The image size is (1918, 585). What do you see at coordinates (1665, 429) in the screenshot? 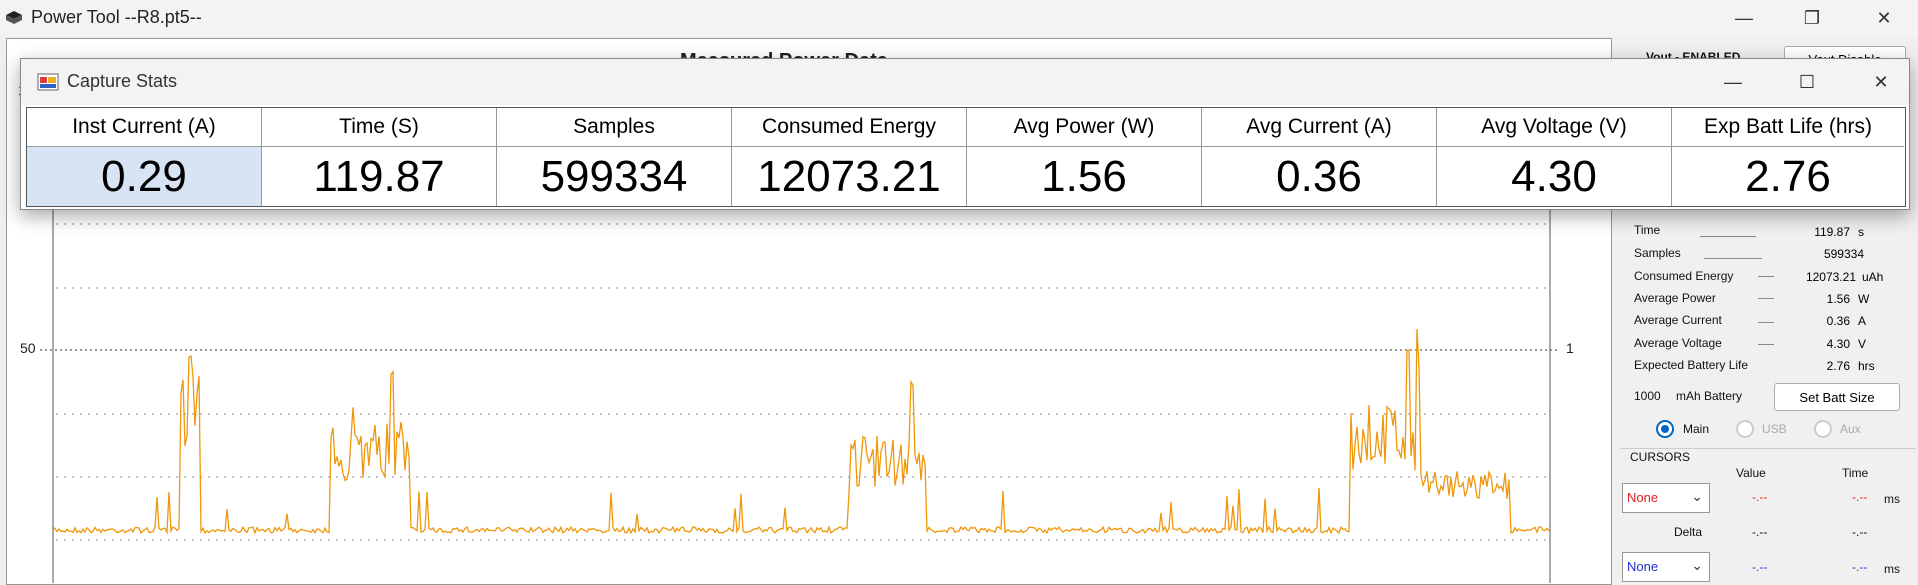
I see `radio-main` at bounding box center [1665, 429].